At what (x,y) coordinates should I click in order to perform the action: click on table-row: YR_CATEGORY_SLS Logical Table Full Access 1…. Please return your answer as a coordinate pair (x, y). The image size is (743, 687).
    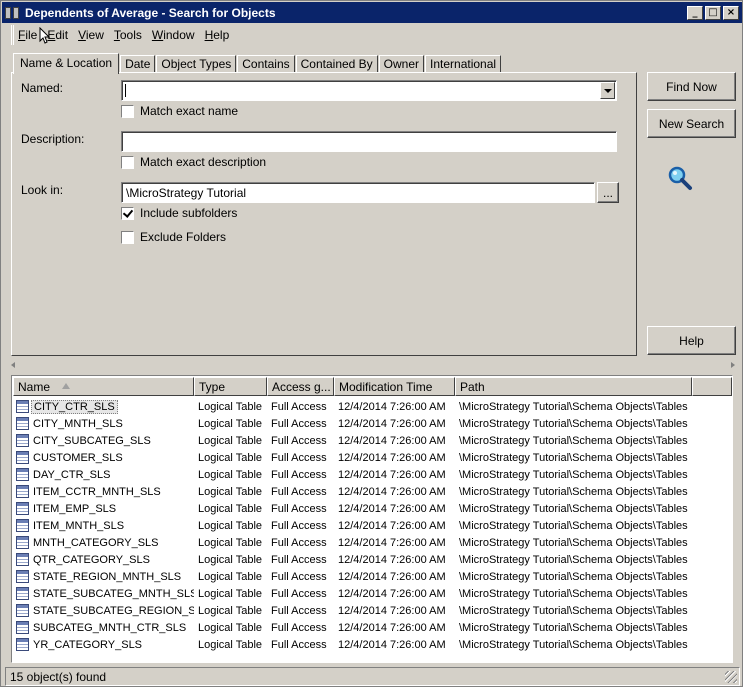
    Looking at the image, I should click on (354, 644).